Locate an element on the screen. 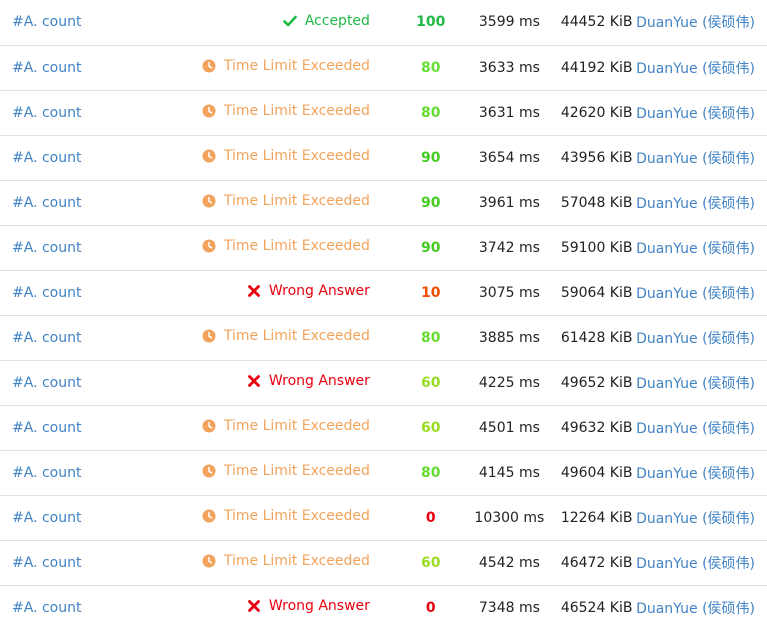 The height and width of the screenshot is (624, 767). memory-value: 49604 KiB is located at coordinates (596, 472).